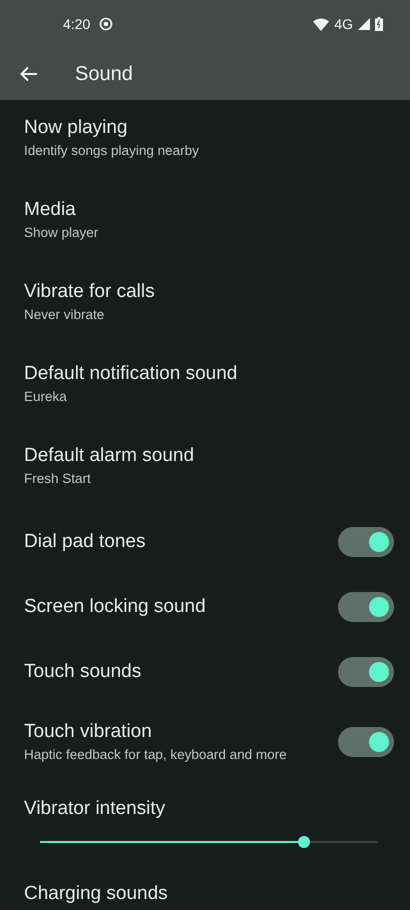 Image resolution: width=410 pixels, height=910 pixels. I want to click on setting-title: Default alarm sound, so click(110, 456).